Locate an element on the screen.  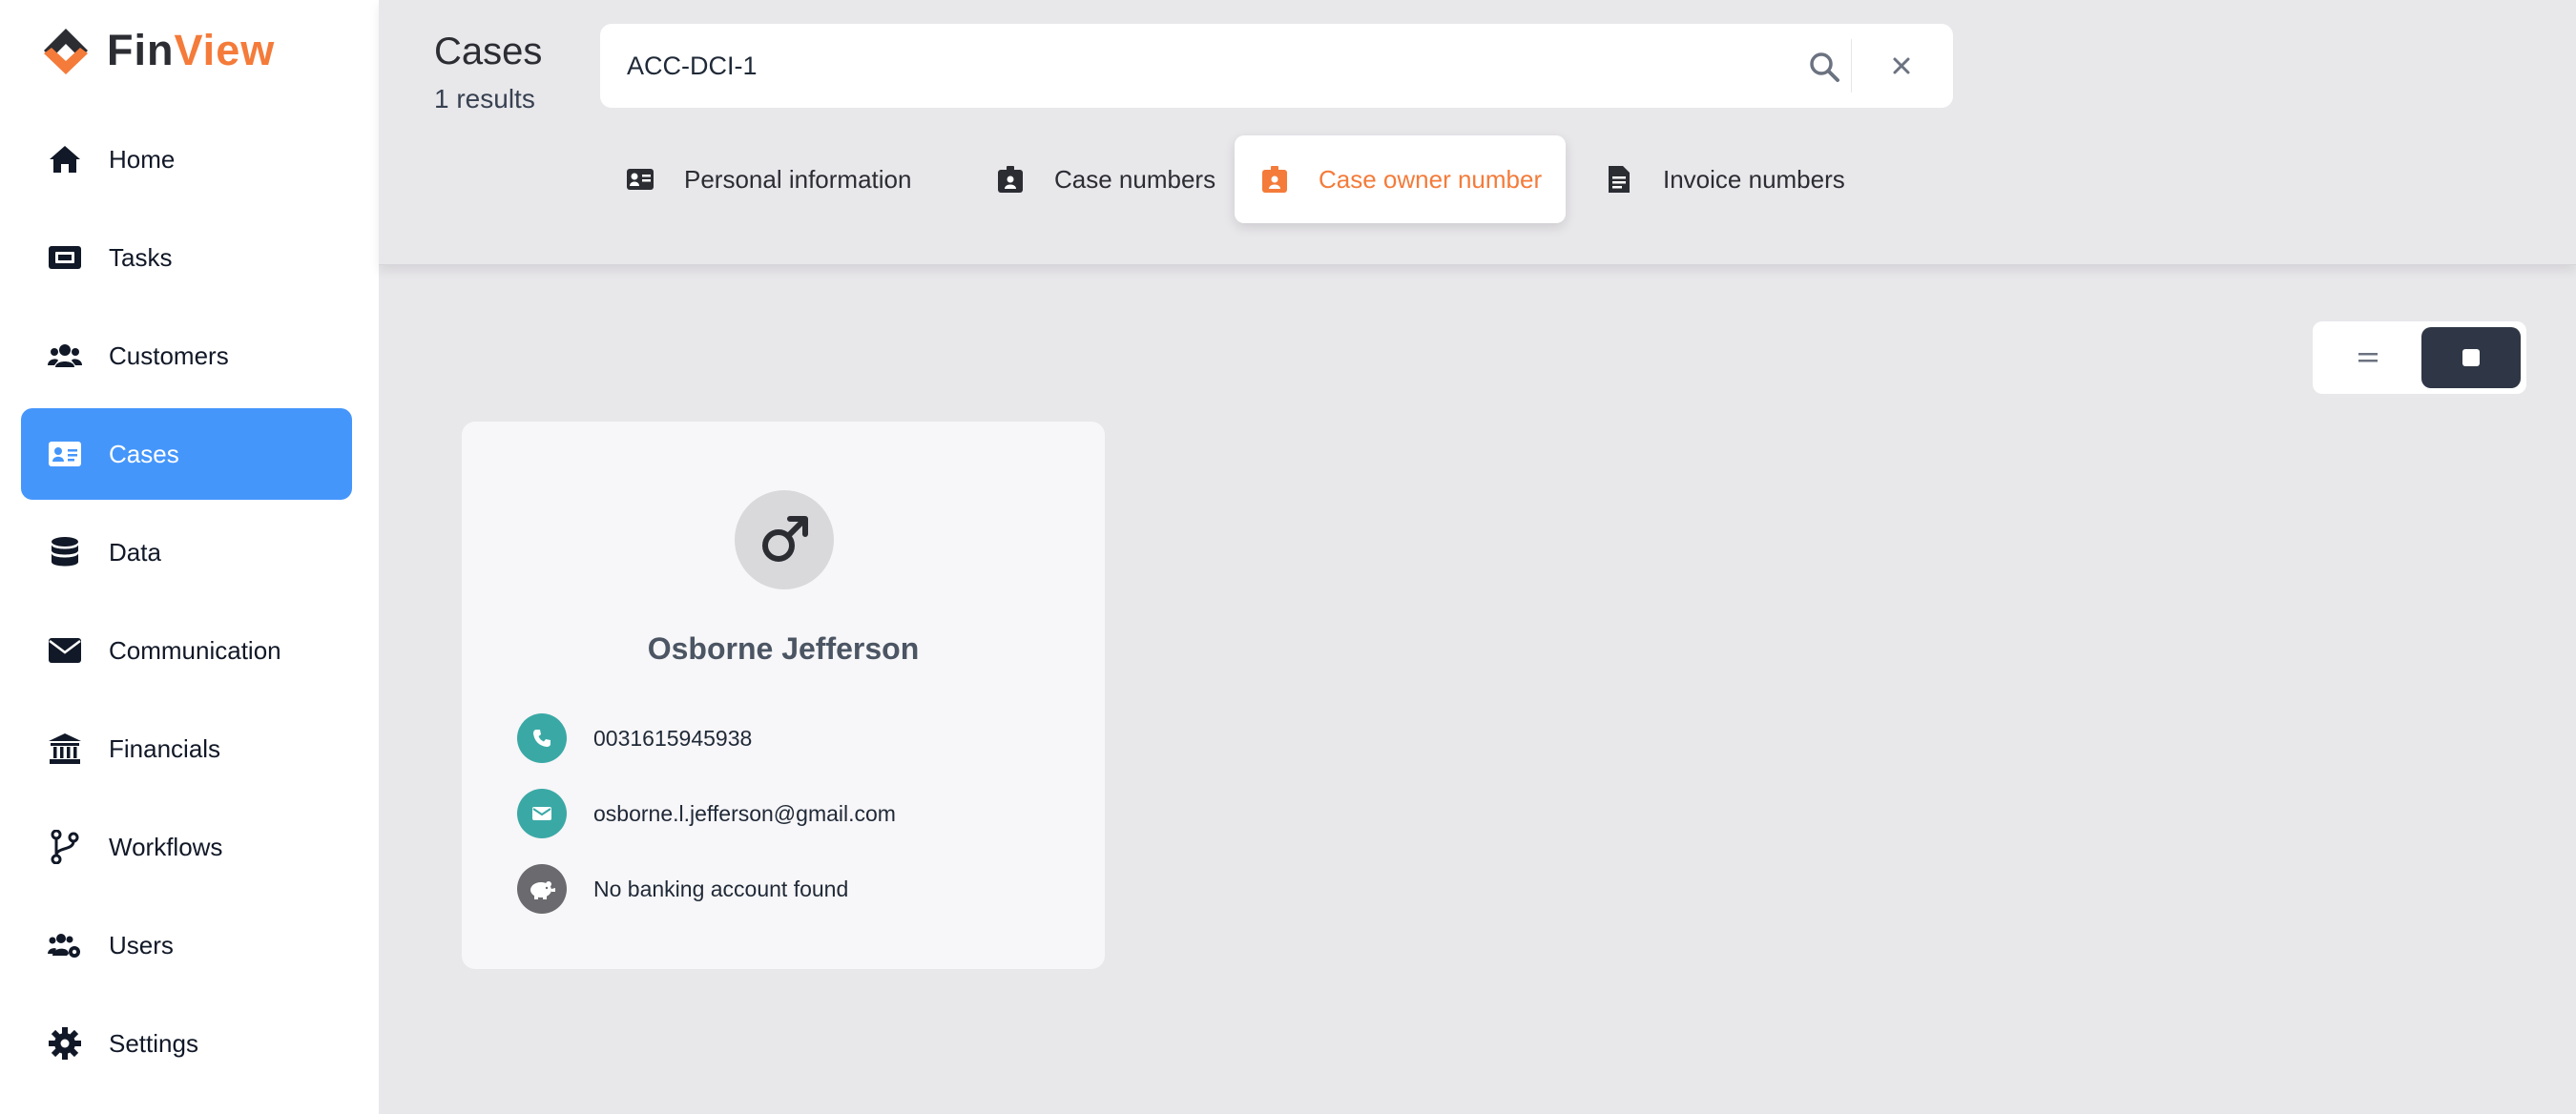
sidebar-item-label: Financials is located at coordinates (165, 748).